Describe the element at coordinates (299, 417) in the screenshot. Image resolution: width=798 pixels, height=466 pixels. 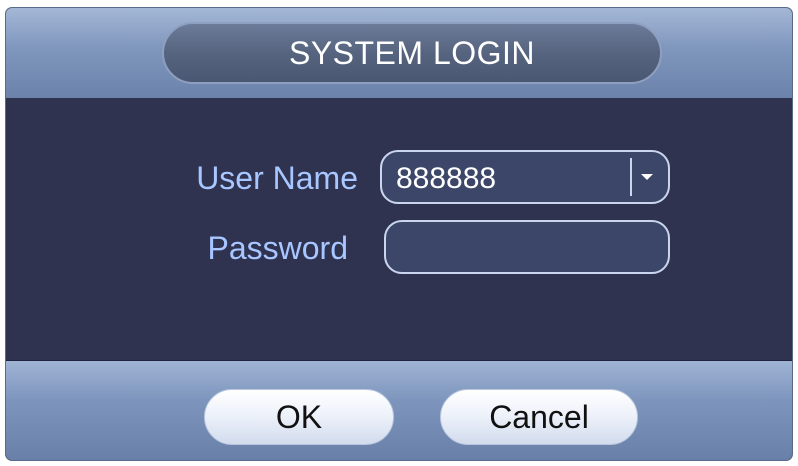
I see `ok-button: OK` at that location.